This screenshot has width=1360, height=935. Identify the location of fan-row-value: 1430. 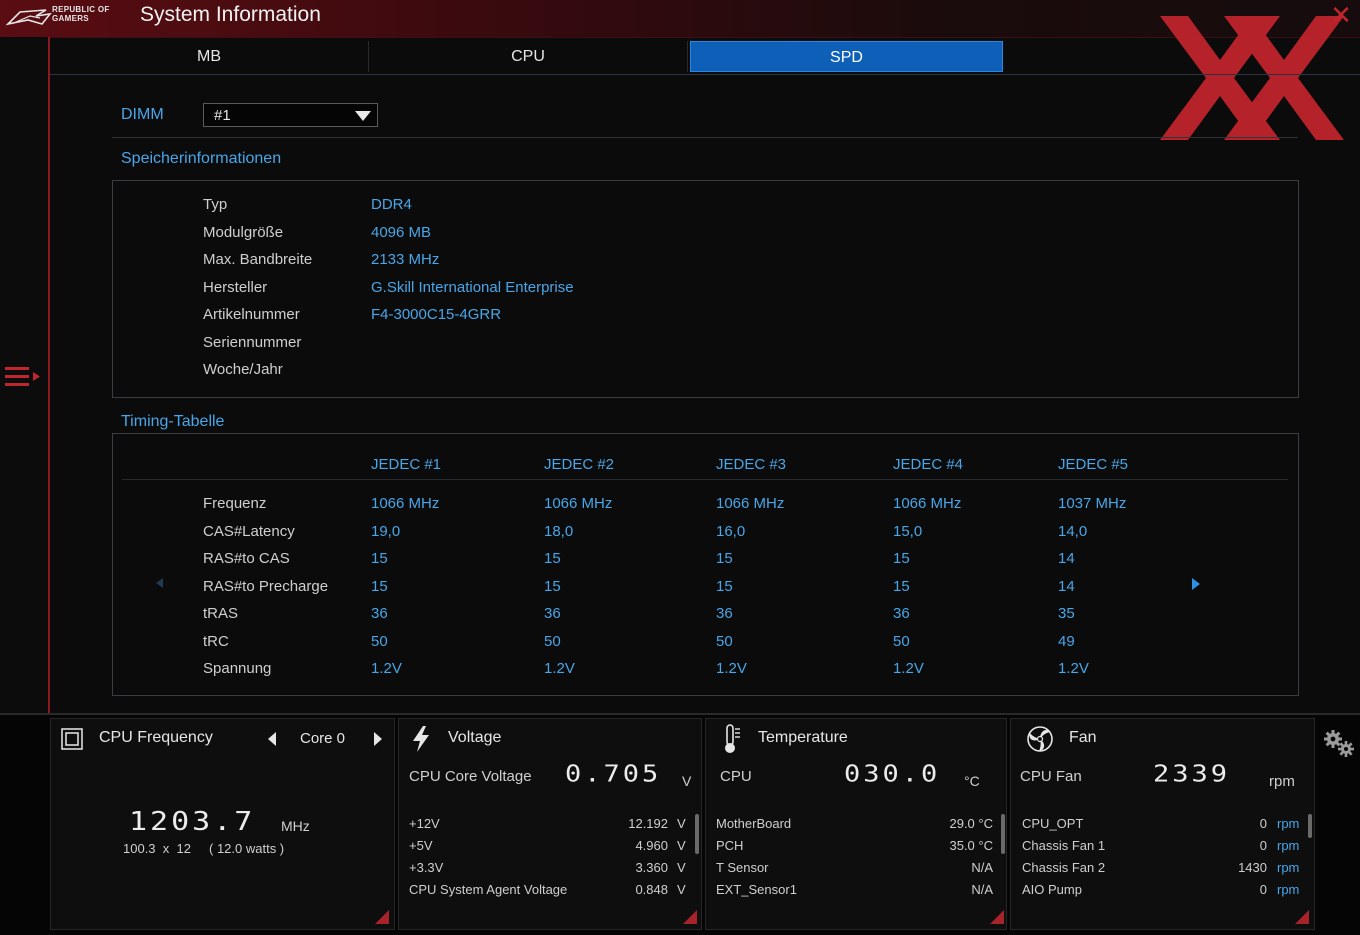
(1252, 867).